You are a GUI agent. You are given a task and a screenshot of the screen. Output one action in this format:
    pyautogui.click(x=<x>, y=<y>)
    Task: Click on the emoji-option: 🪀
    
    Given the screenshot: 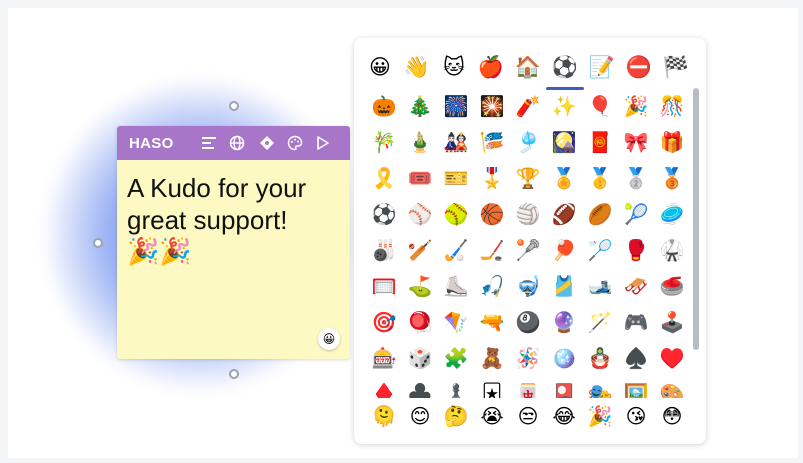 What is the action you would take?
    pyautogui.click(x=420, y=322)
    